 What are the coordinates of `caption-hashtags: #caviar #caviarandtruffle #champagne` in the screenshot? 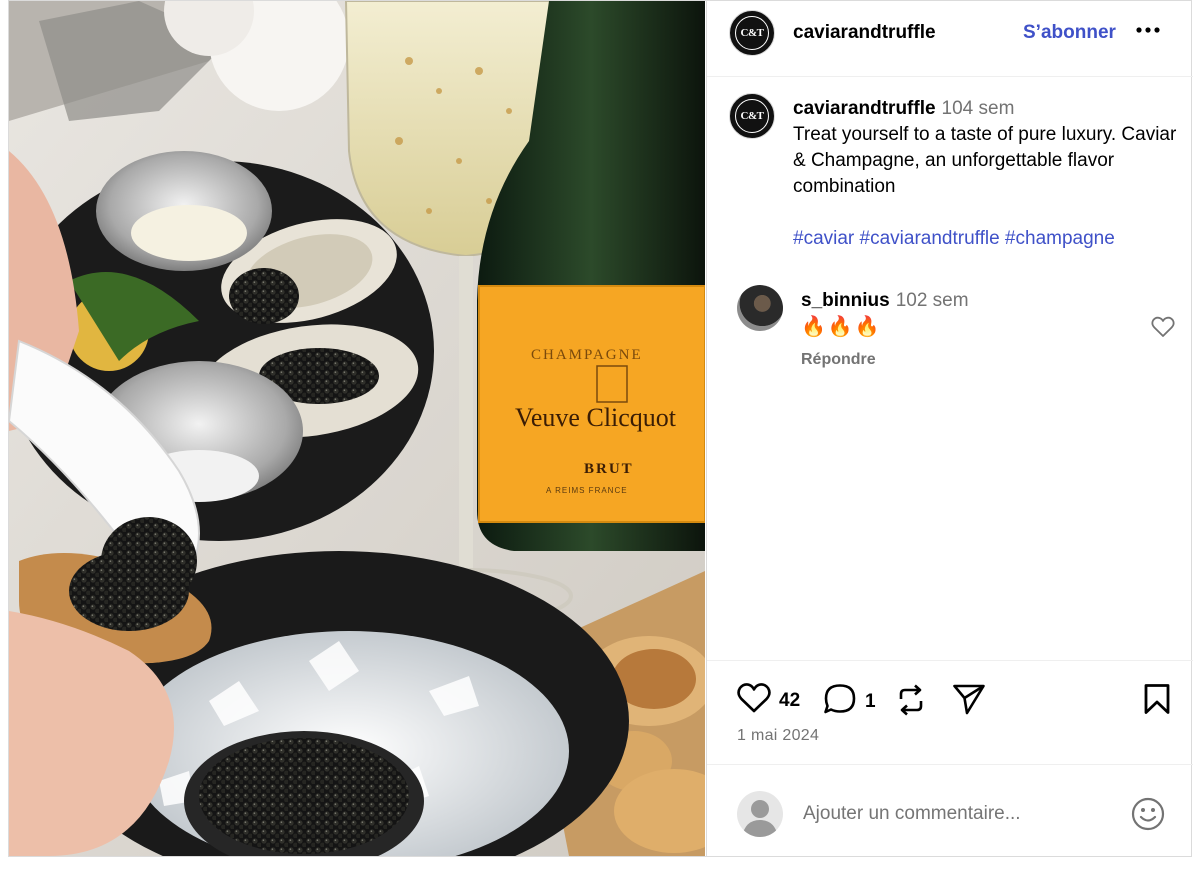 It's located at (988, 239).